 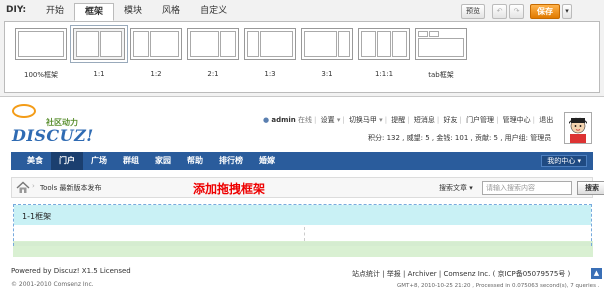 What do you see at coordinates (473, 11) in the screenshot?
I see `preview-button: 预览` at bounding box center [473, 11].